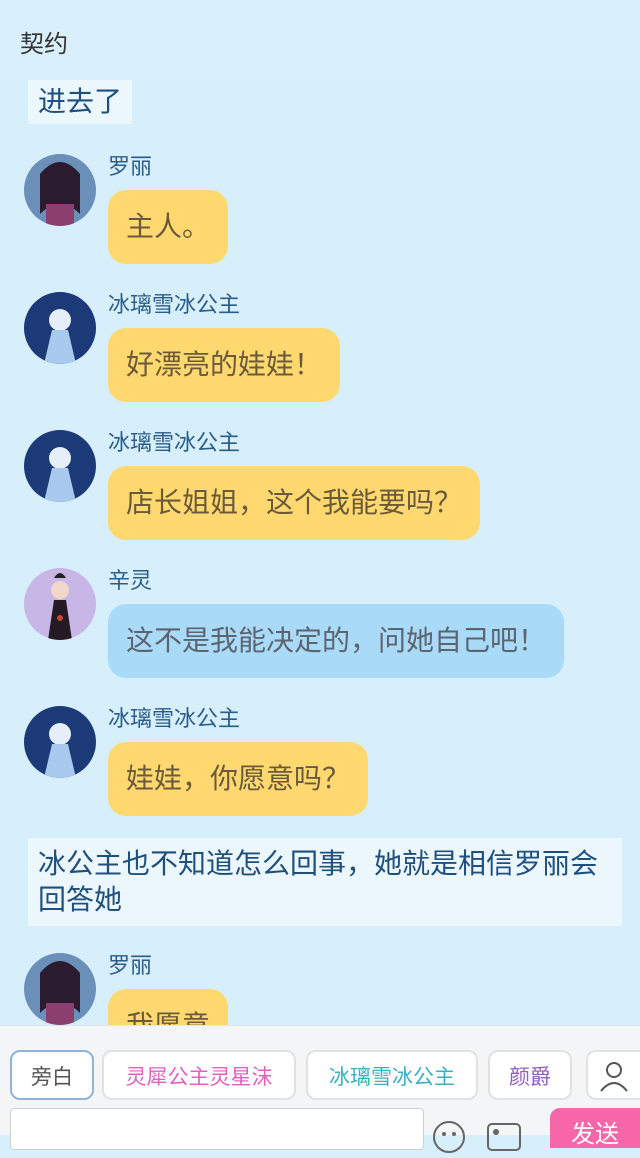 The width and height of the screenshot is (640, 1158). What do you see at coordinates (217, 1129) in the screenshot?
I see `message-input` at bounding box center [217, 1129].